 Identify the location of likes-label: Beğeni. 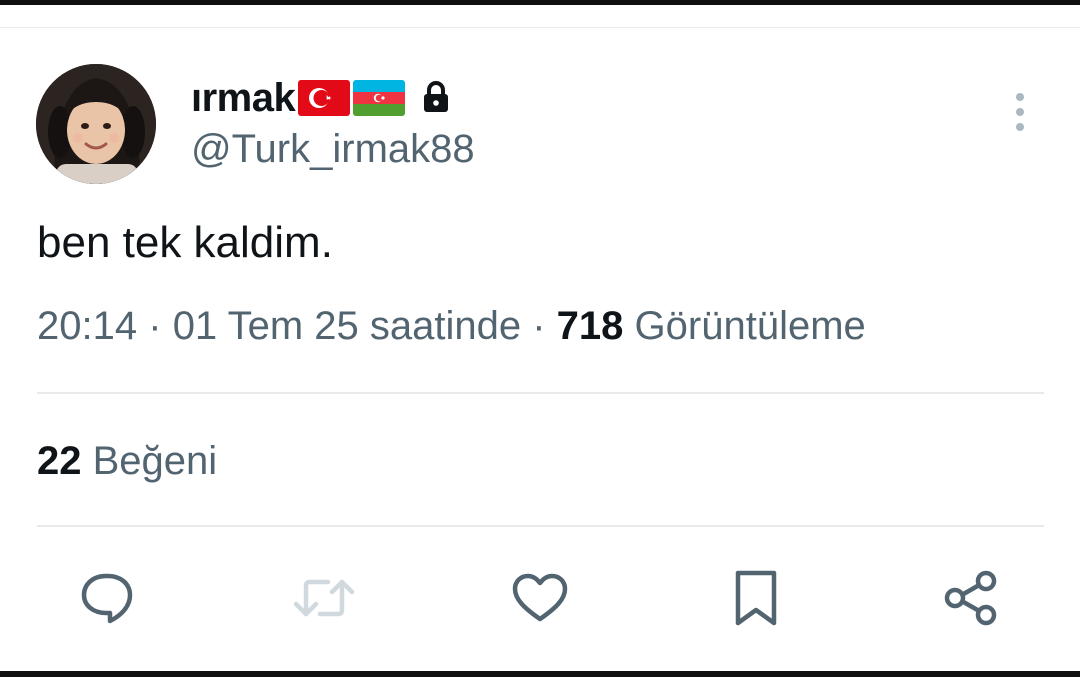
(155, 461).